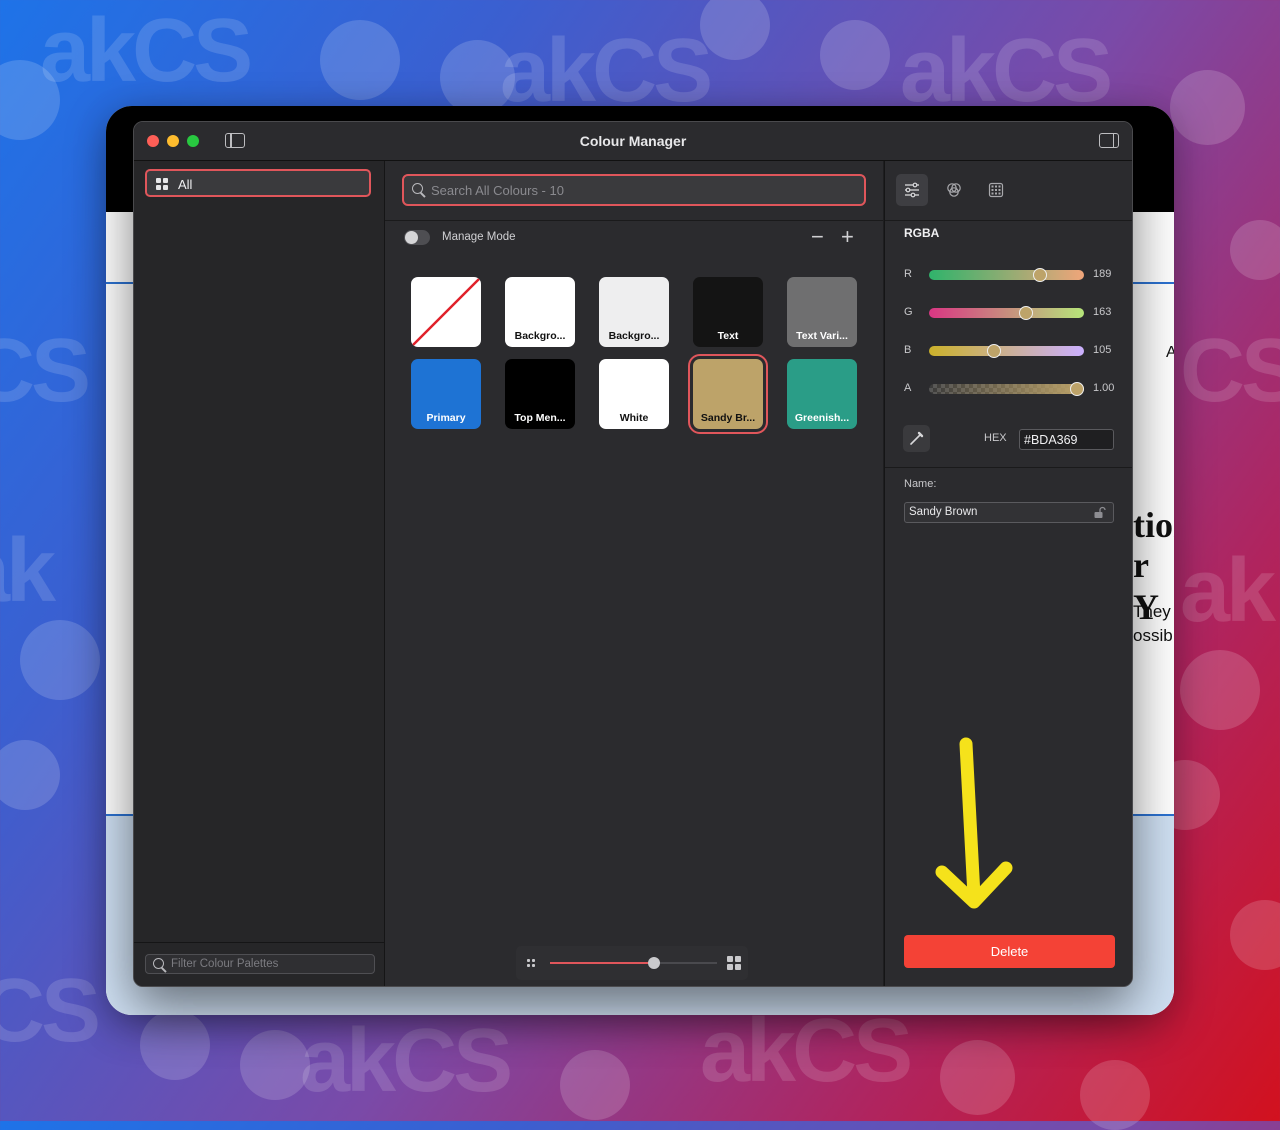  I want to click on colour-name-value: Sandy Brown, so click(943, 512).